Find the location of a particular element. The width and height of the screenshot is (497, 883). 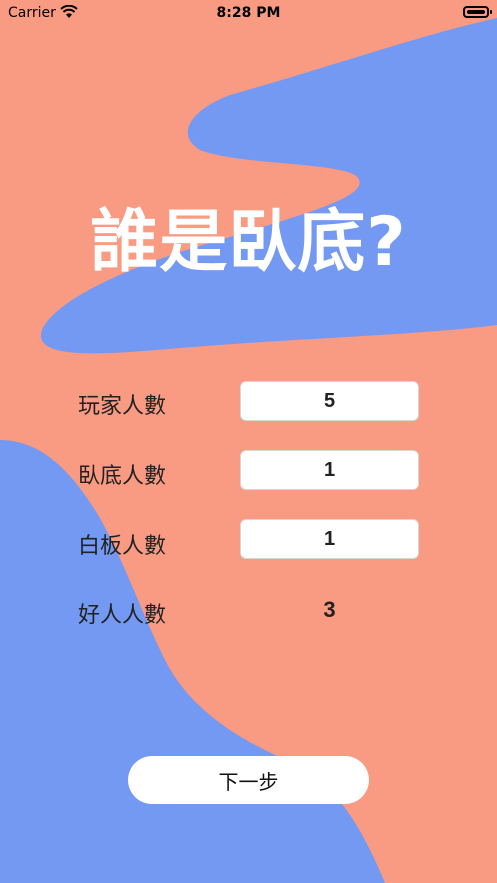

clock: 8:28 PM is located at coordinates (248, 13).